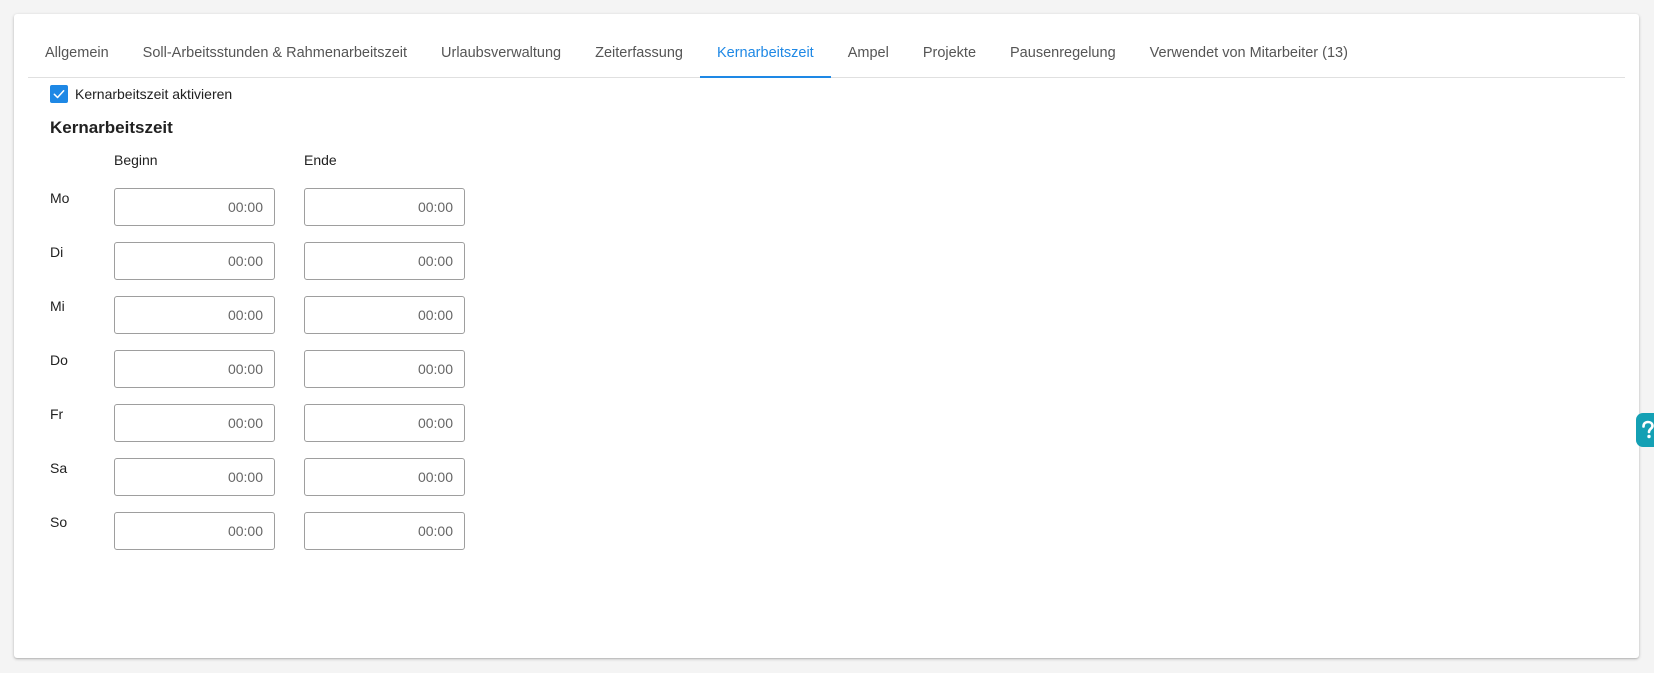 The width and height of the screenshot is (1654, 673). I want to click on activate-row: Kernarbeitszeit aktivieren, so click(141, 94).